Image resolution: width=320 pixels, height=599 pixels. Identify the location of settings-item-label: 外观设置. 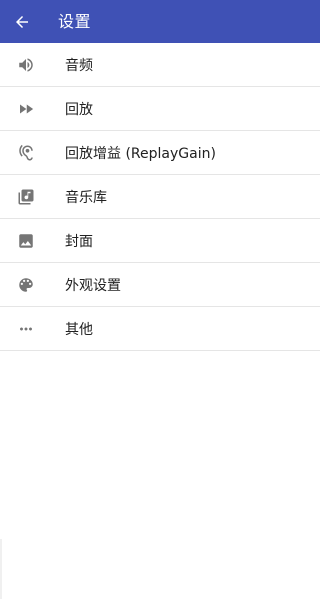
(93, 285).